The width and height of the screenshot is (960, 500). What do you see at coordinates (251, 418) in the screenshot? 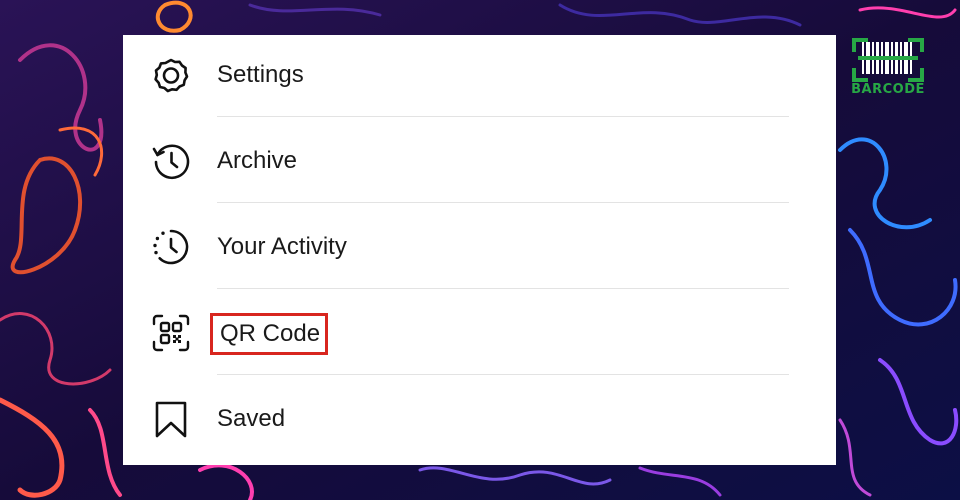
I see `menu-item-label: Saved` at bounding box center [251, 418].